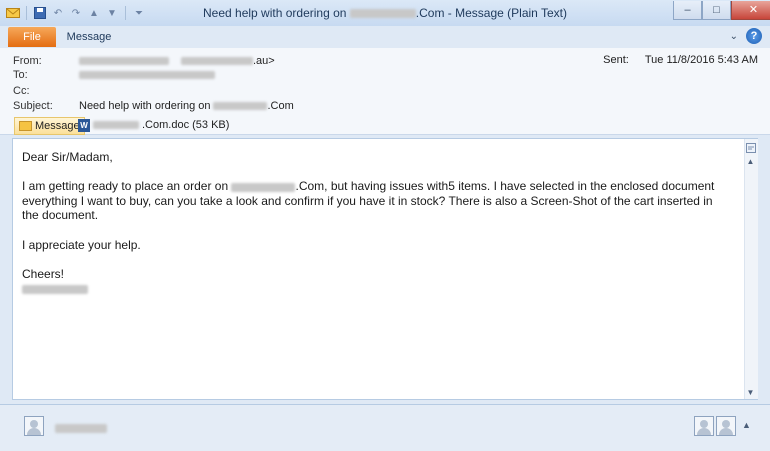  What do you see at coordinates (33, 106) in the screenshot?
I see `subject-label: Subject:` at bounding box center [33, 106].